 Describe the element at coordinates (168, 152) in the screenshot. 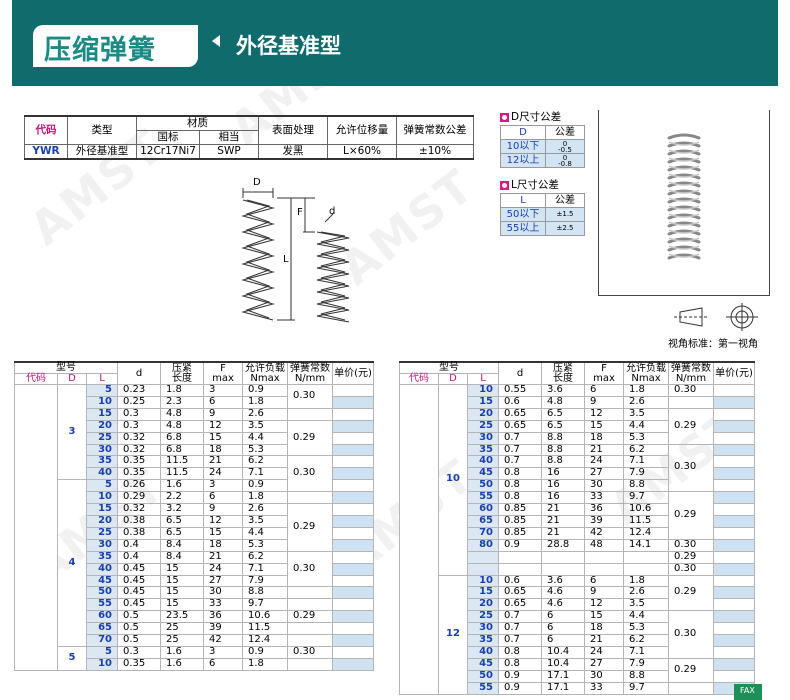

I see `info-std: 12Cr17Ni7` at that location.